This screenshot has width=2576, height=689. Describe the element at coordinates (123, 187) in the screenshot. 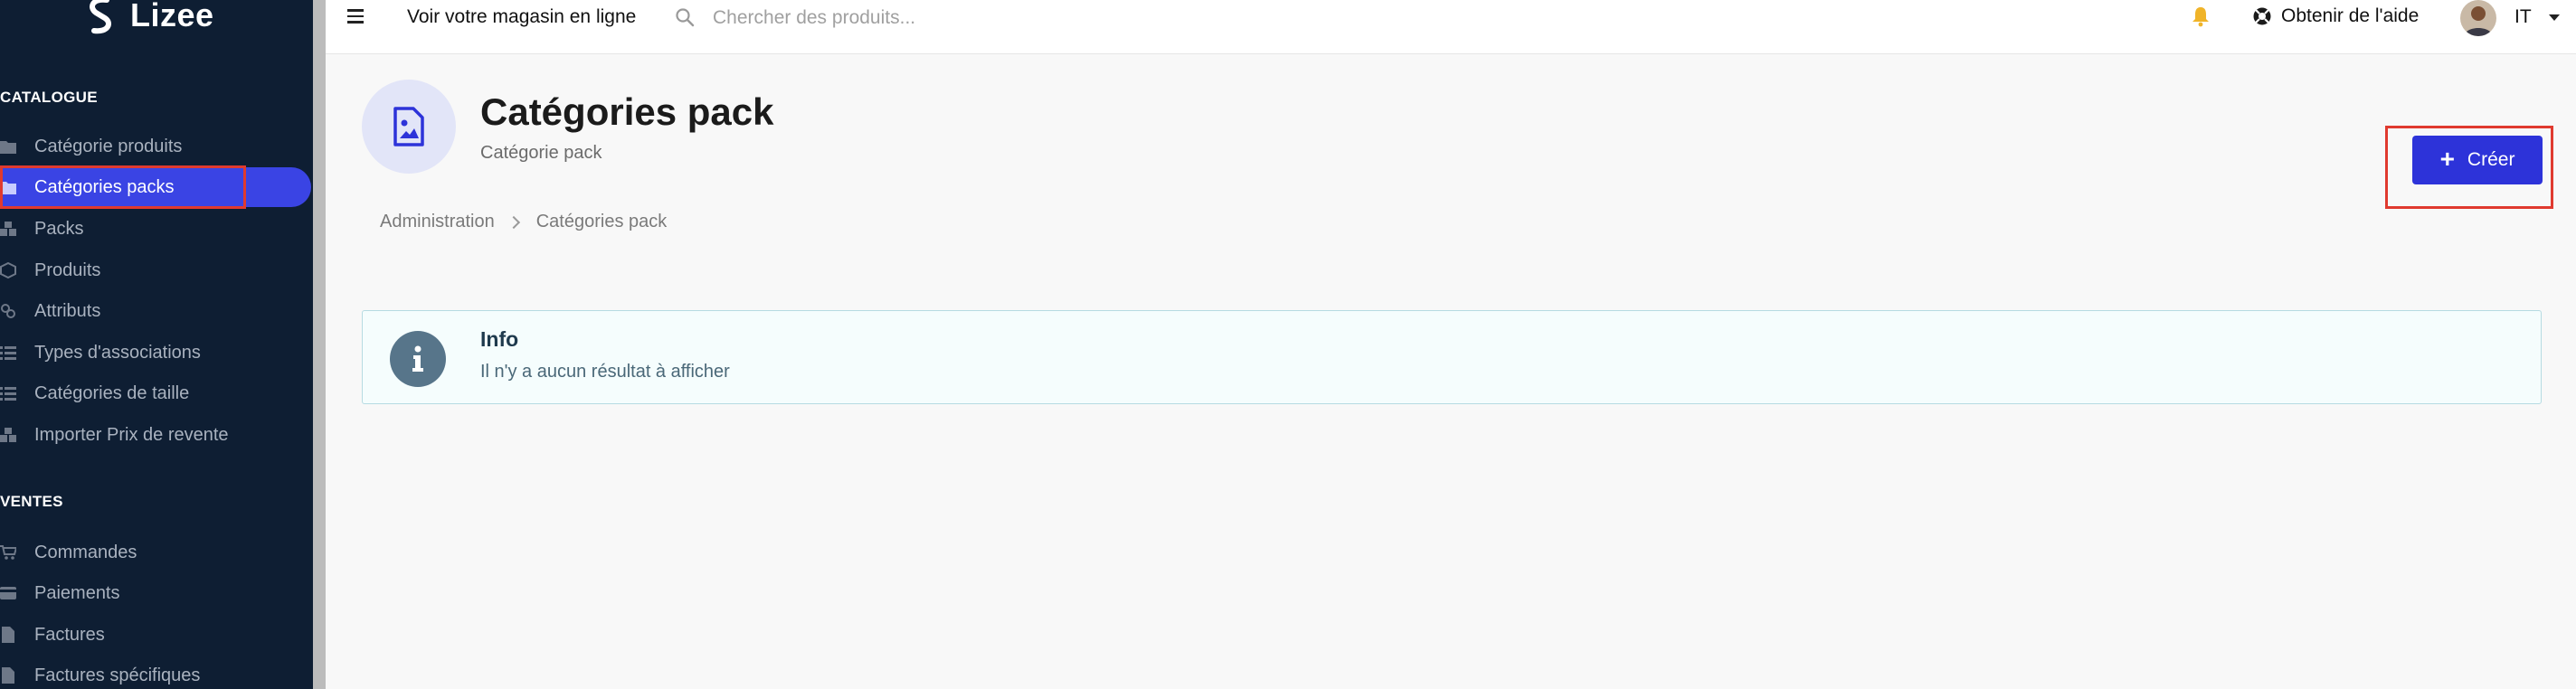

I see `highlight-outline` at that location.